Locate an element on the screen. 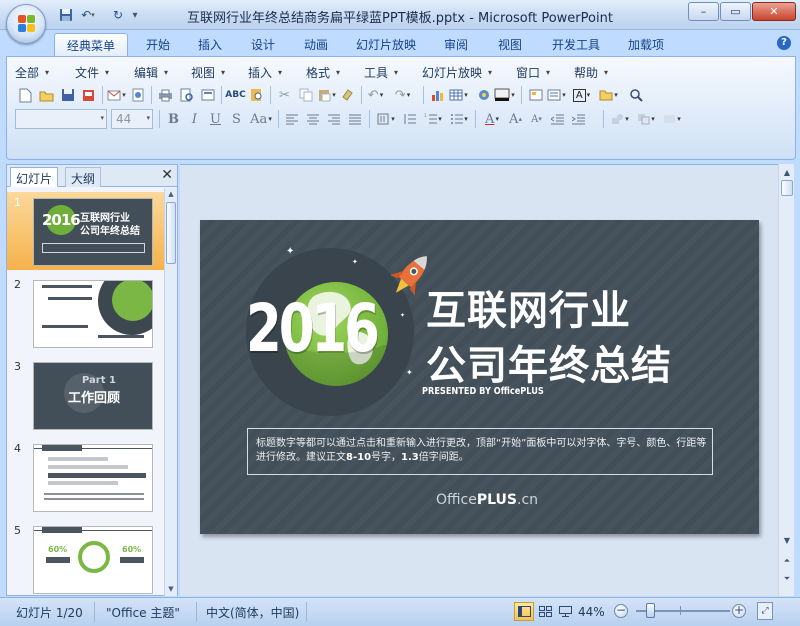  shapes-icon: ▾ is located at coordinates (620, 119).